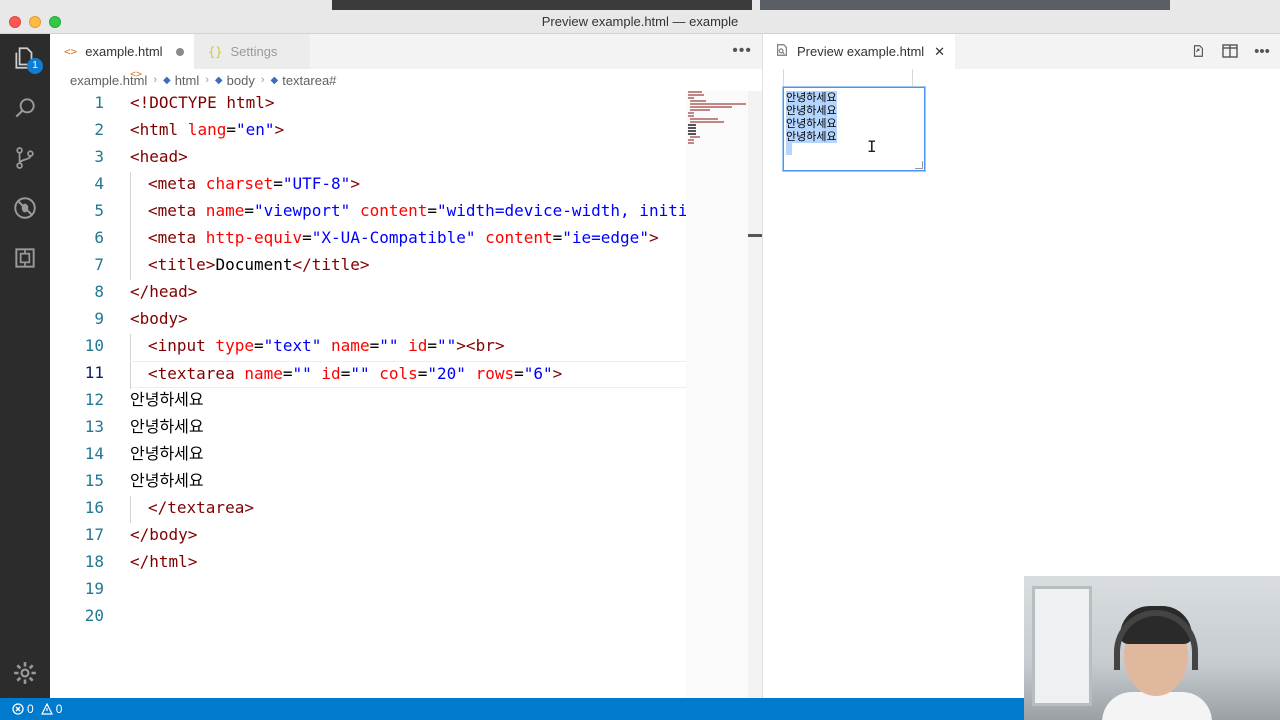  Describe the element at coordinates (245, 102) in the screenshot. I see `token: html>` at that location.